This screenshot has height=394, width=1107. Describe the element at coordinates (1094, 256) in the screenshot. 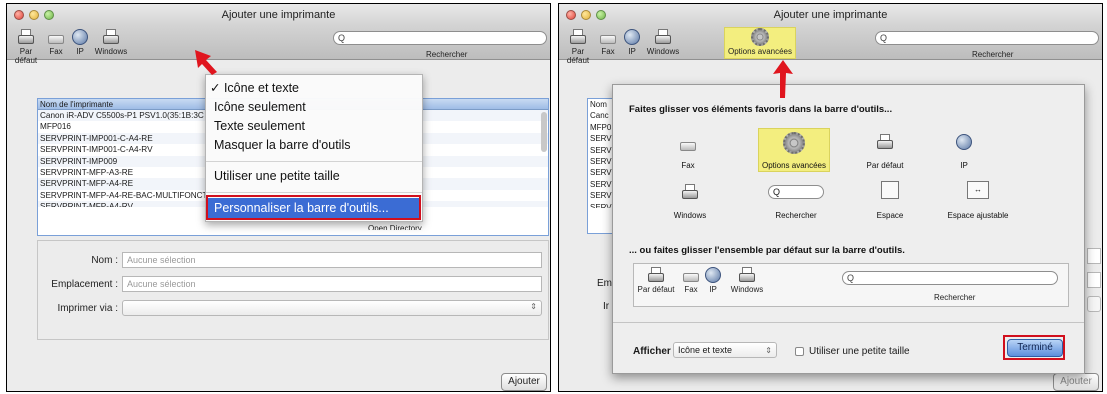

I see `background-right-field` at that location.